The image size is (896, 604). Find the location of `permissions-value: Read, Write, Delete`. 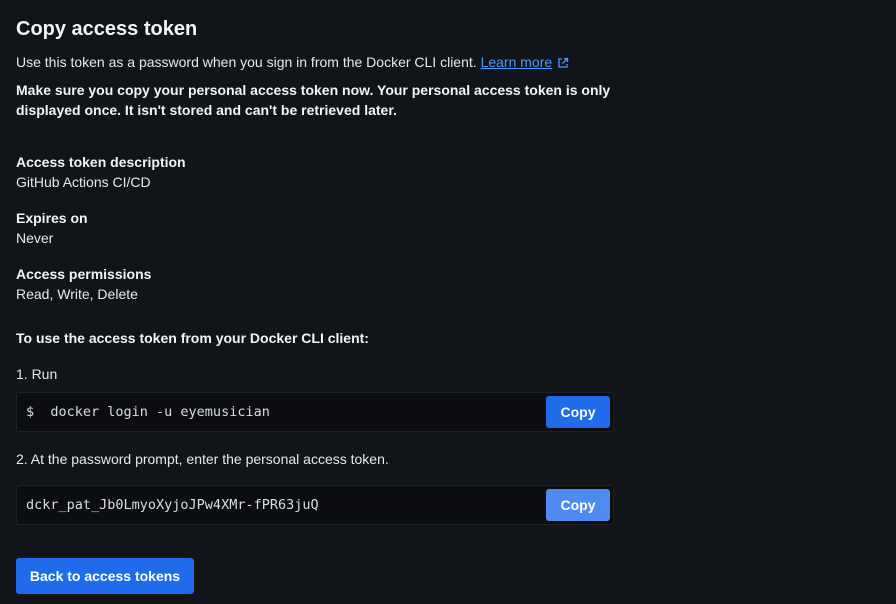

permissions-value: Read, Write, Delete is located at coordinates (77, 294).